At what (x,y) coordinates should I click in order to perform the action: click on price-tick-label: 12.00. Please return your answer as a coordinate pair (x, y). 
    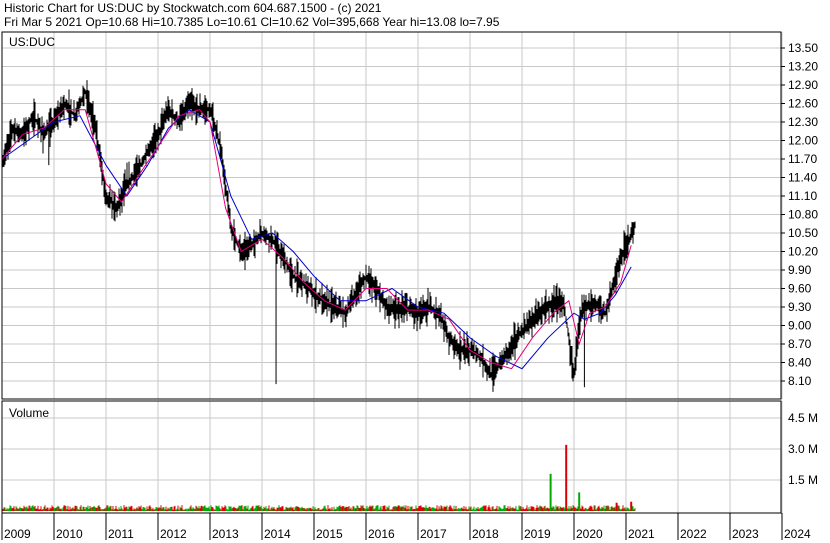
    Looking at the image, I should click on (803, 141).